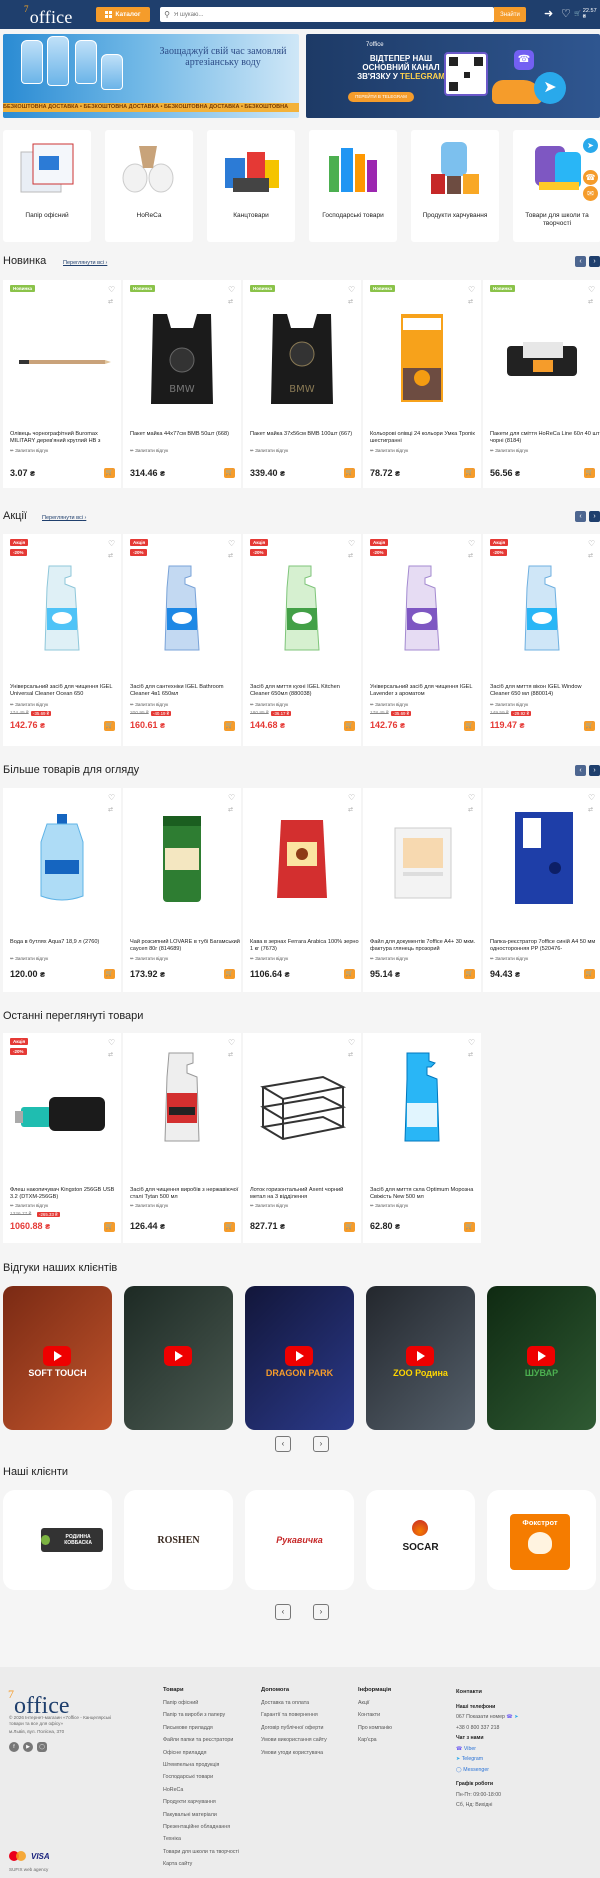  I want to click on chat-float-button: ✉, so click(590, 193).